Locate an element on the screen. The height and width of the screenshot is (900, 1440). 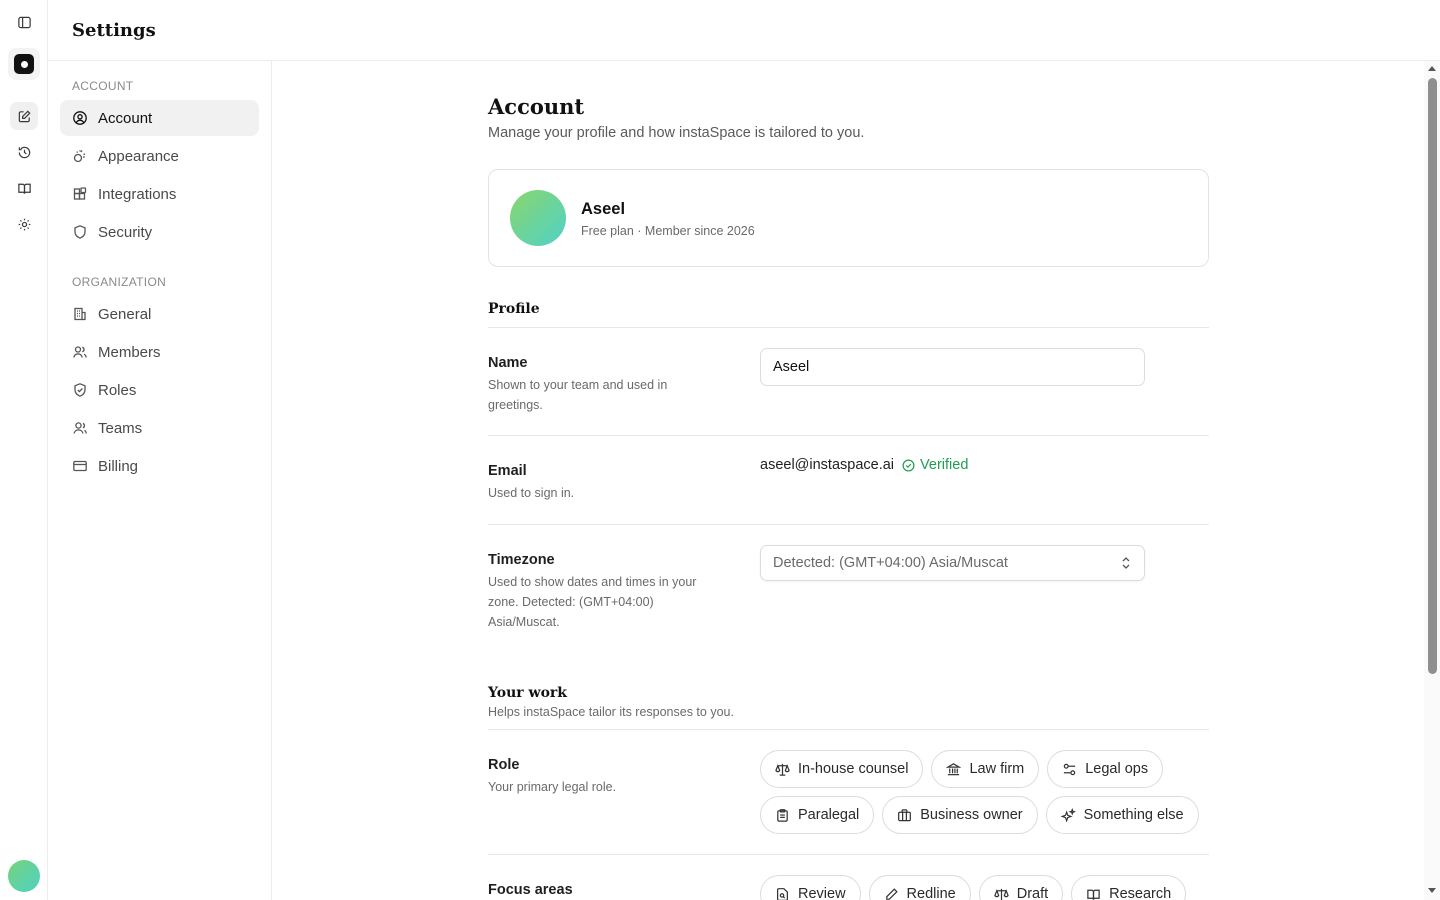
sidebar-item-label: General is located at coordinates (125, 314).